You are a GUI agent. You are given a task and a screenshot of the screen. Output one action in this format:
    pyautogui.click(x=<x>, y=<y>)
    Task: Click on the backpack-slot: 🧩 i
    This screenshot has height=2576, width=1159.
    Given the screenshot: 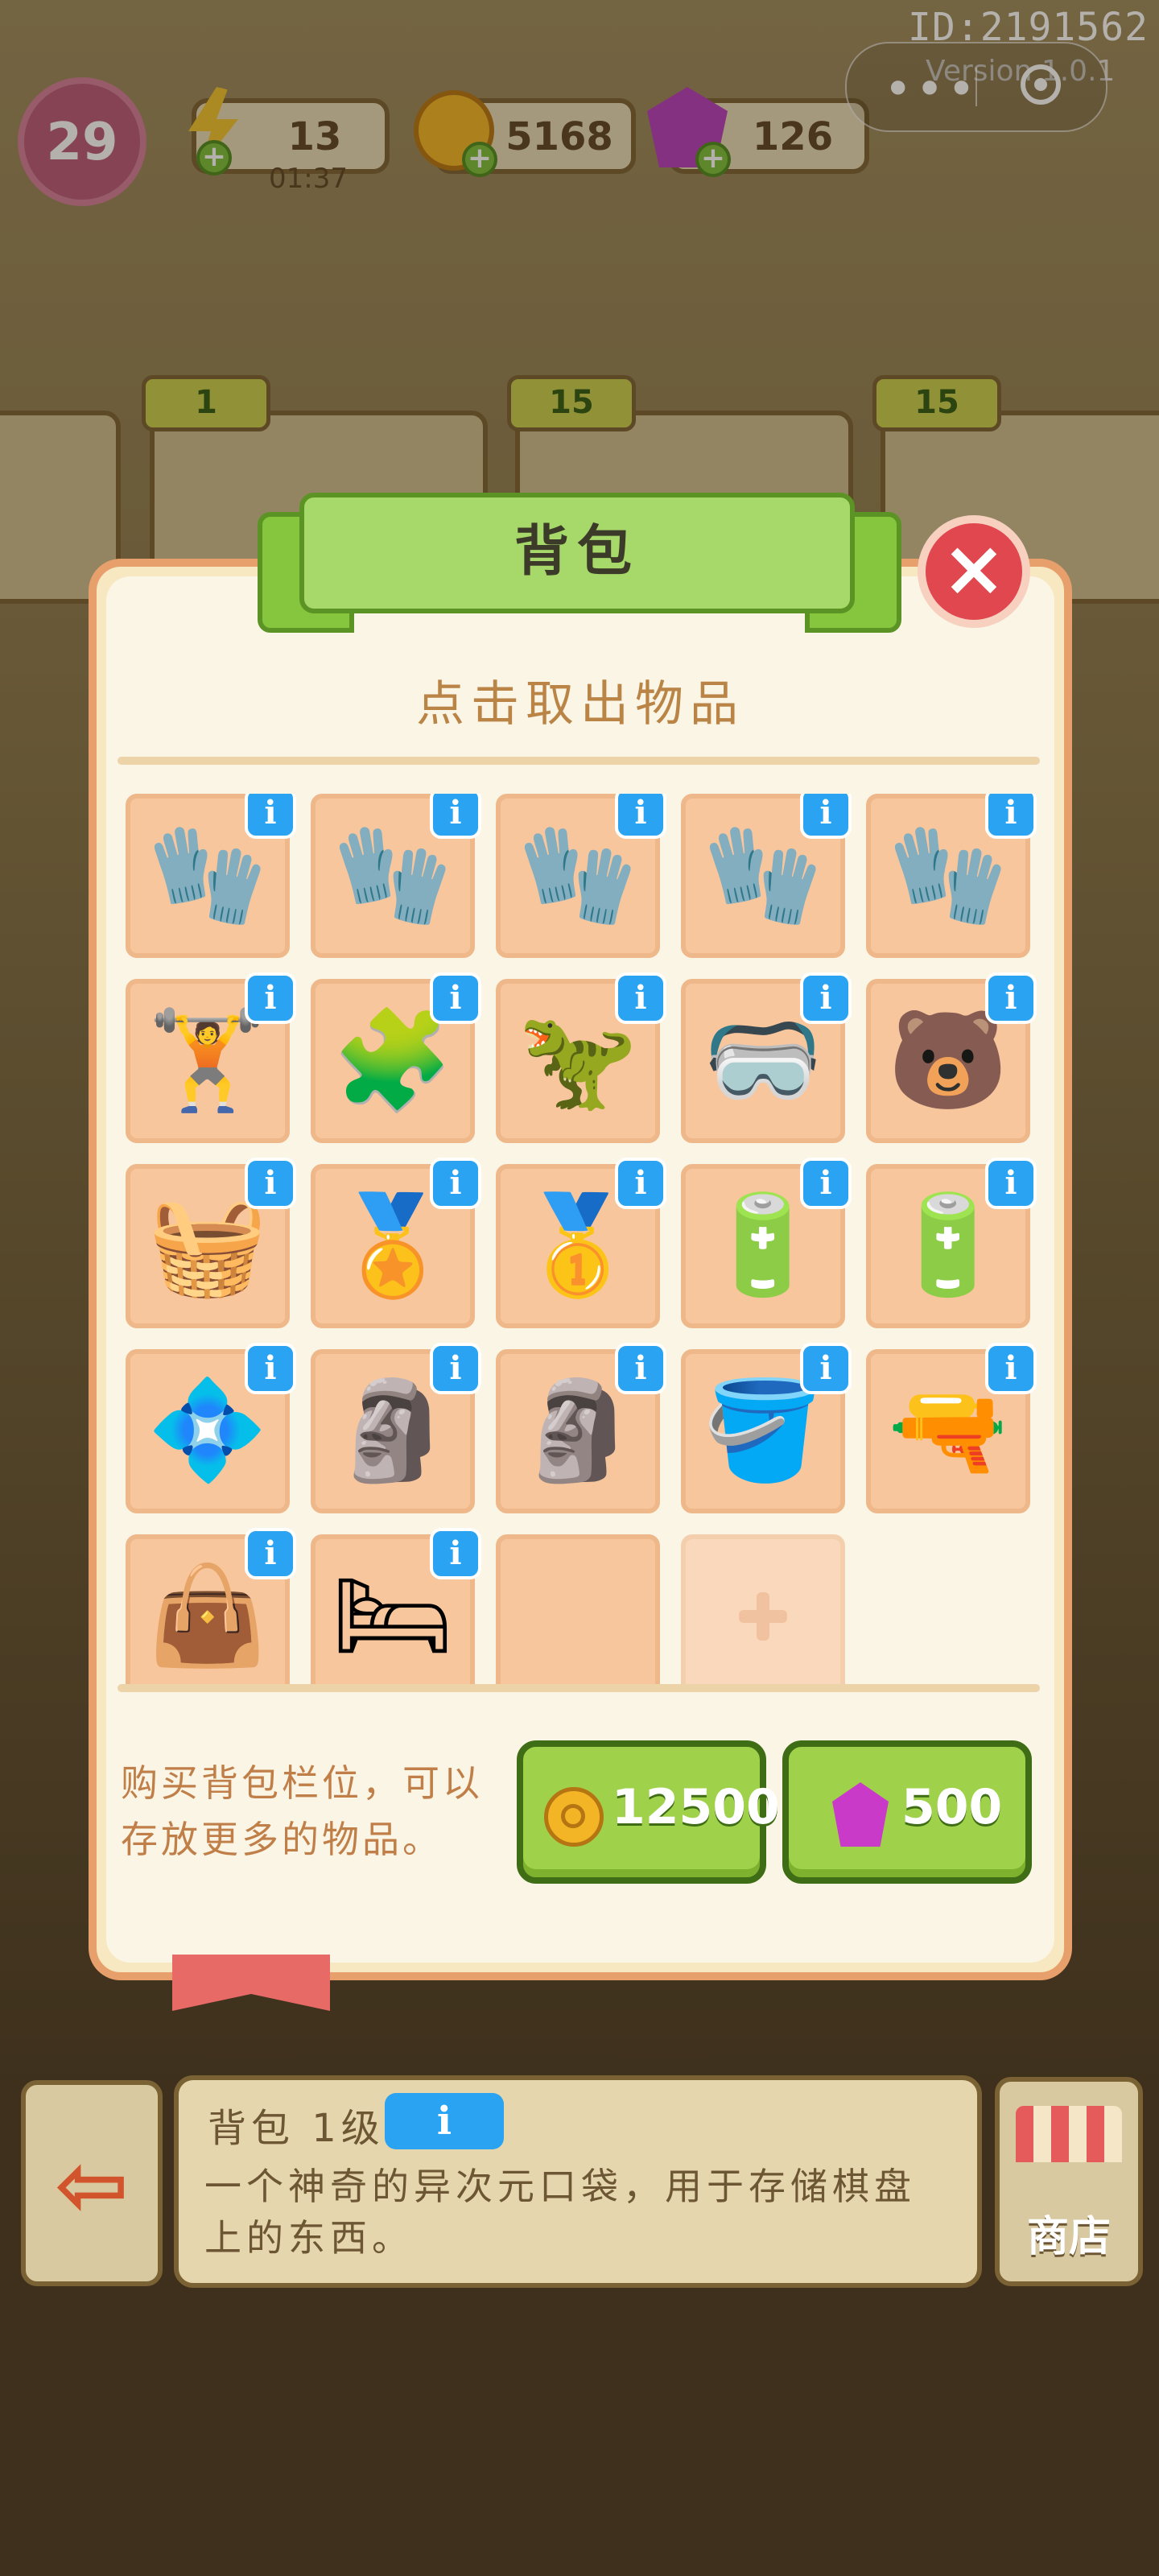 What is the action you would take?
    pyautogui.click(x=396, y=1057)
    